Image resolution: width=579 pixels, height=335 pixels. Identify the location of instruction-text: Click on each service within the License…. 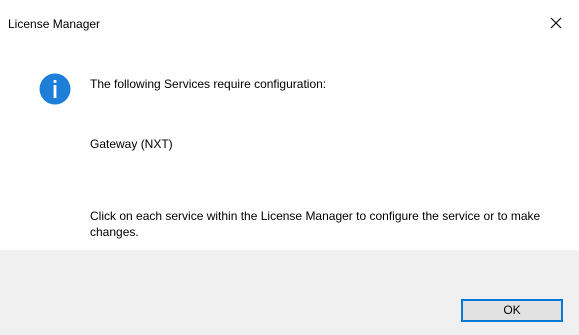
(315, 224).